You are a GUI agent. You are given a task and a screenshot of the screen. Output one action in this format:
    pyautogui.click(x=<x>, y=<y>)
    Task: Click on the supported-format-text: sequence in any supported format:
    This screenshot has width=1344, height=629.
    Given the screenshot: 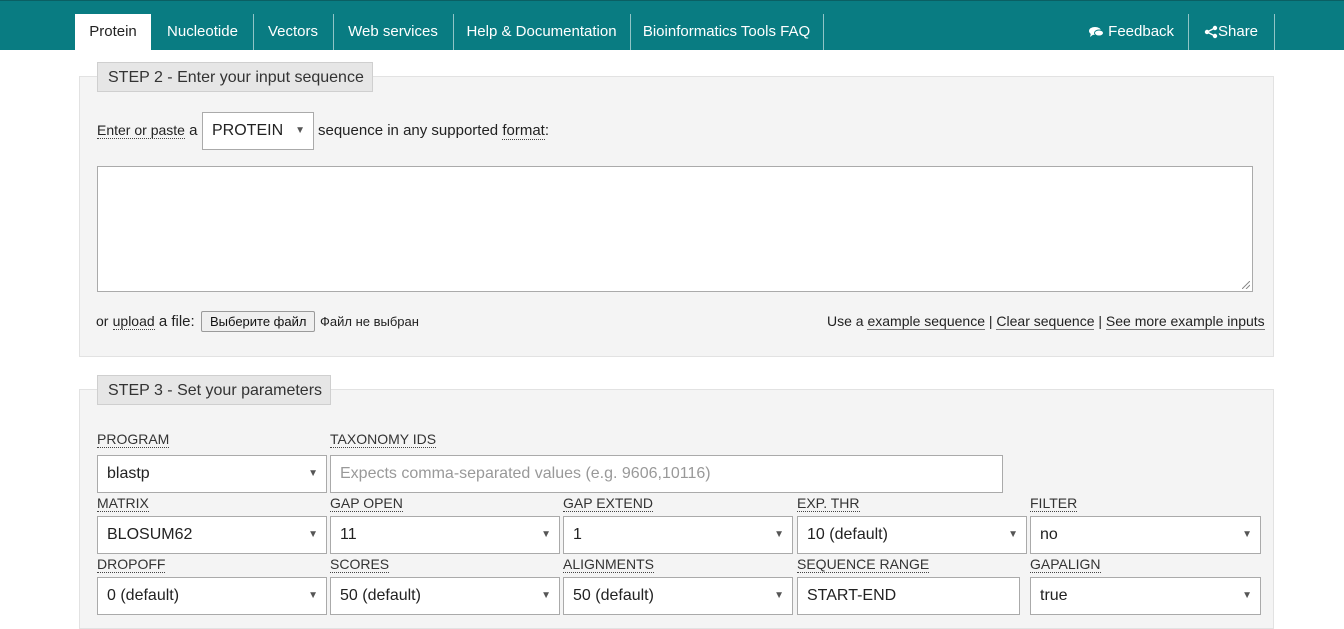 What is the action you would take?
    pyautogui.click(x=433, y=131)
    